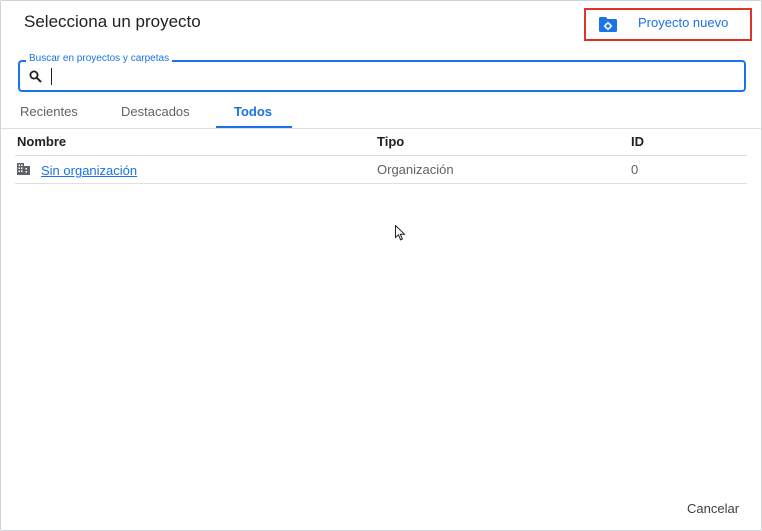  I want to click on table-row: Sin organización Organización 0, so click(381, 170).